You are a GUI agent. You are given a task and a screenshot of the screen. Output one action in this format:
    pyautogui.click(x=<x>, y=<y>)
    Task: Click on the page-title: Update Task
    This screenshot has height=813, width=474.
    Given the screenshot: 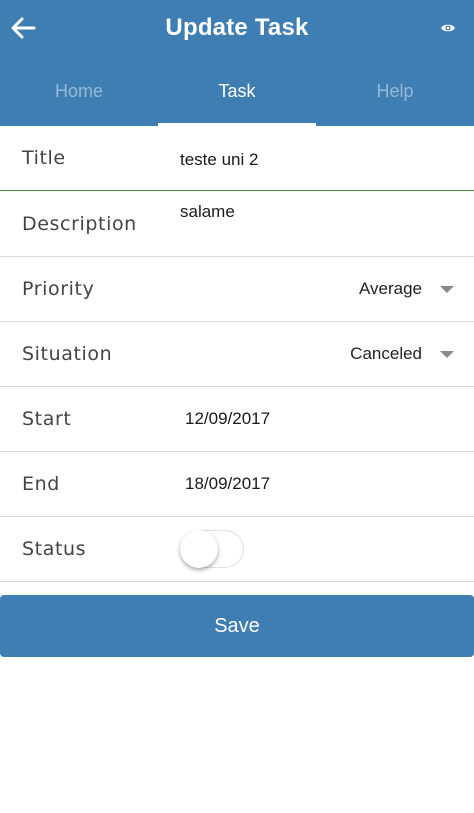 What is the action you would take?
    pyautogui.click(x=237, y=27)
    